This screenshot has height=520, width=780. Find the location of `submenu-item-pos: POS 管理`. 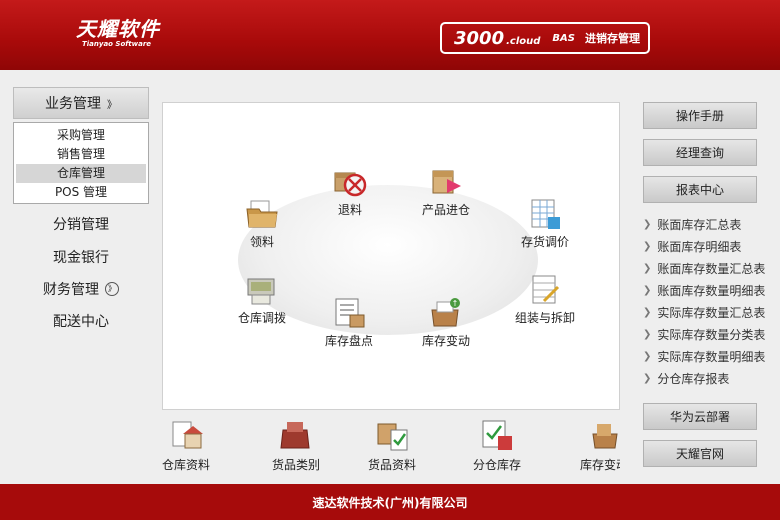

submenu-item-pos: POS 管理 is located at coordinates (81, 192).